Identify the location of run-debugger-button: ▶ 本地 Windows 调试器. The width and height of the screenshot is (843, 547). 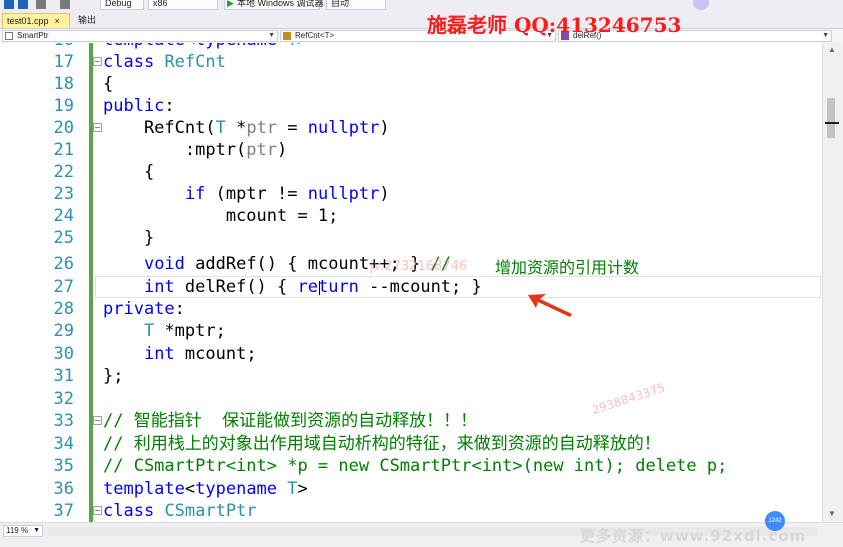
(274, 5).